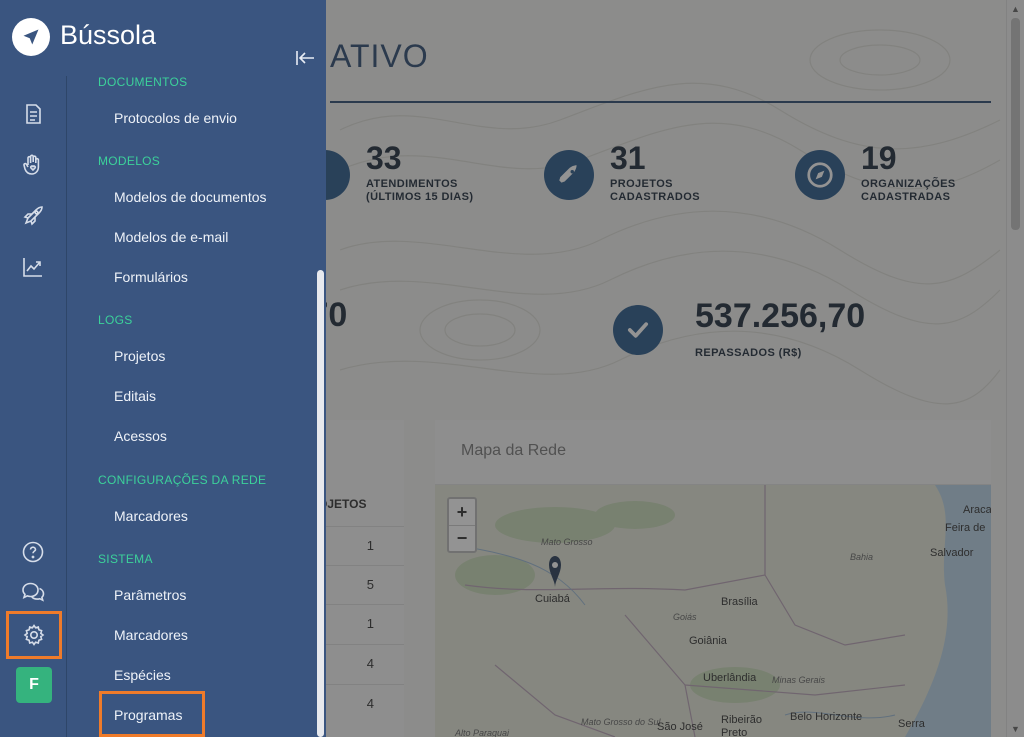 The height and width of the screenshot is (737, 1024). What do you see at coordinates (150, 595) in the screenshot?
I see `menu-item-parametros: Parâmetros` at bounding box center [150, 595].